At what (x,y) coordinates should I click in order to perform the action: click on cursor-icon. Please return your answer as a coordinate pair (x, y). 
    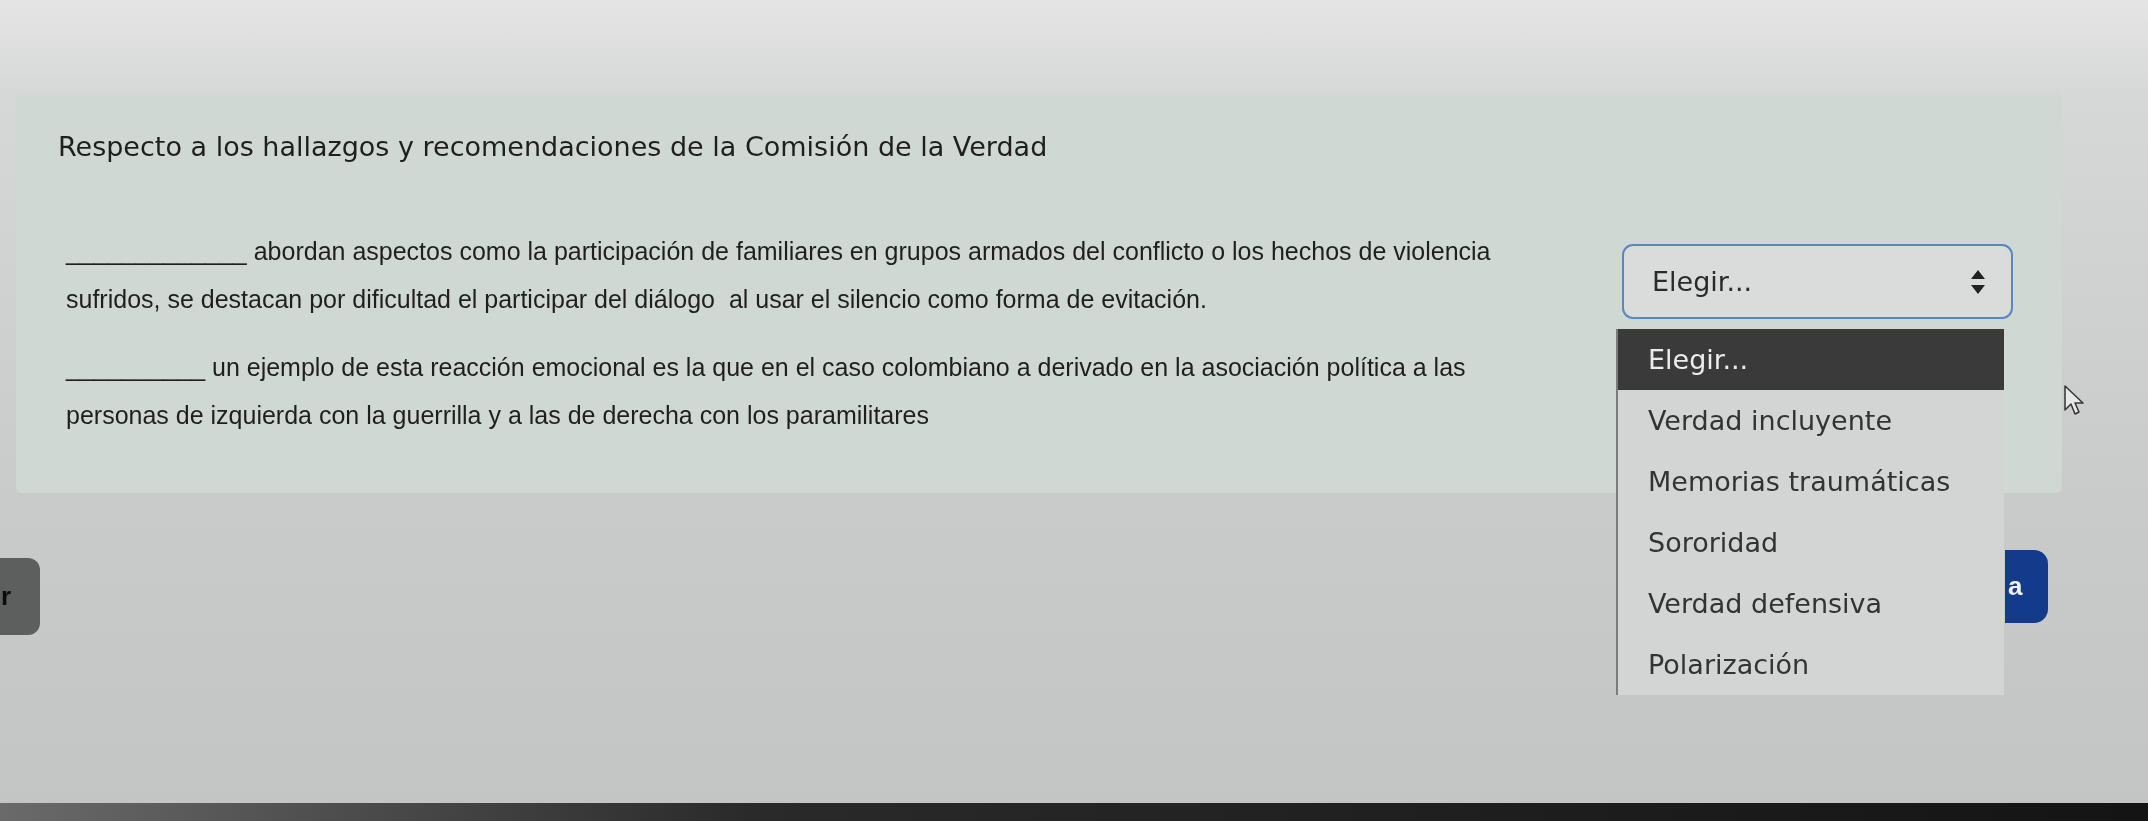
    Looking at the image, I should click on (2074, 400).